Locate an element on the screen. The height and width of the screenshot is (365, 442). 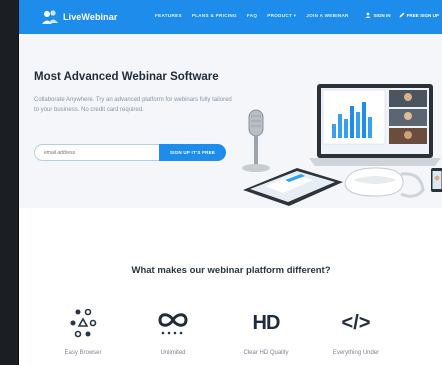
pencil-icon is located at coordinates (401, 15).